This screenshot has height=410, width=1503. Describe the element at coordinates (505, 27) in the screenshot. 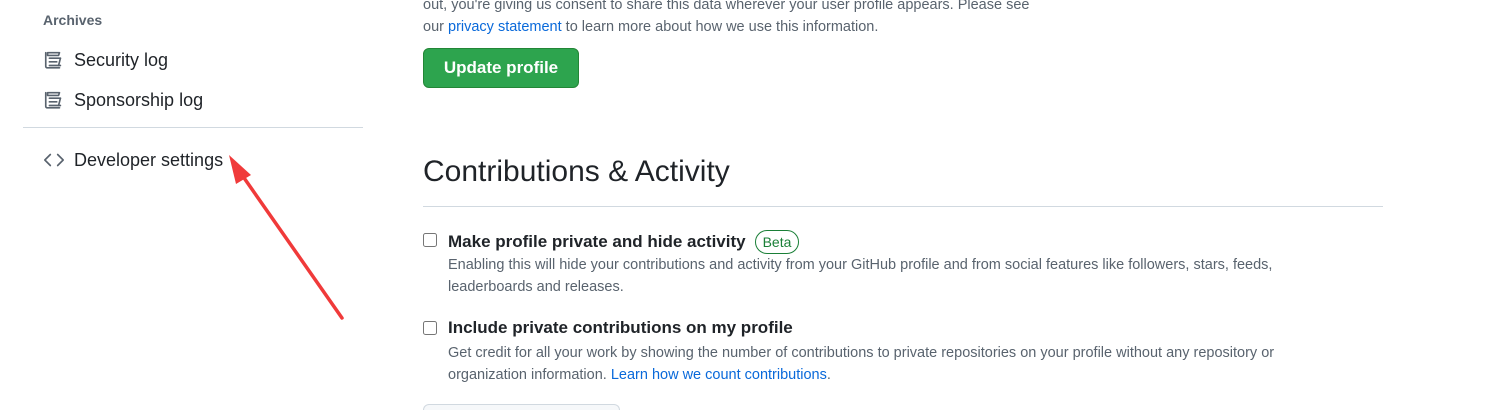

I see `privacy-statement-link: privacy statement` at that location.